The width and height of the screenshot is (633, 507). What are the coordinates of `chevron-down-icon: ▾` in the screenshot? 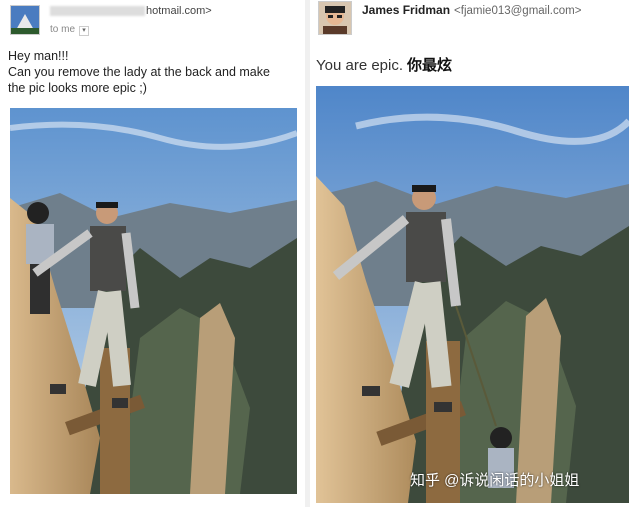 It's located at (84, 31).